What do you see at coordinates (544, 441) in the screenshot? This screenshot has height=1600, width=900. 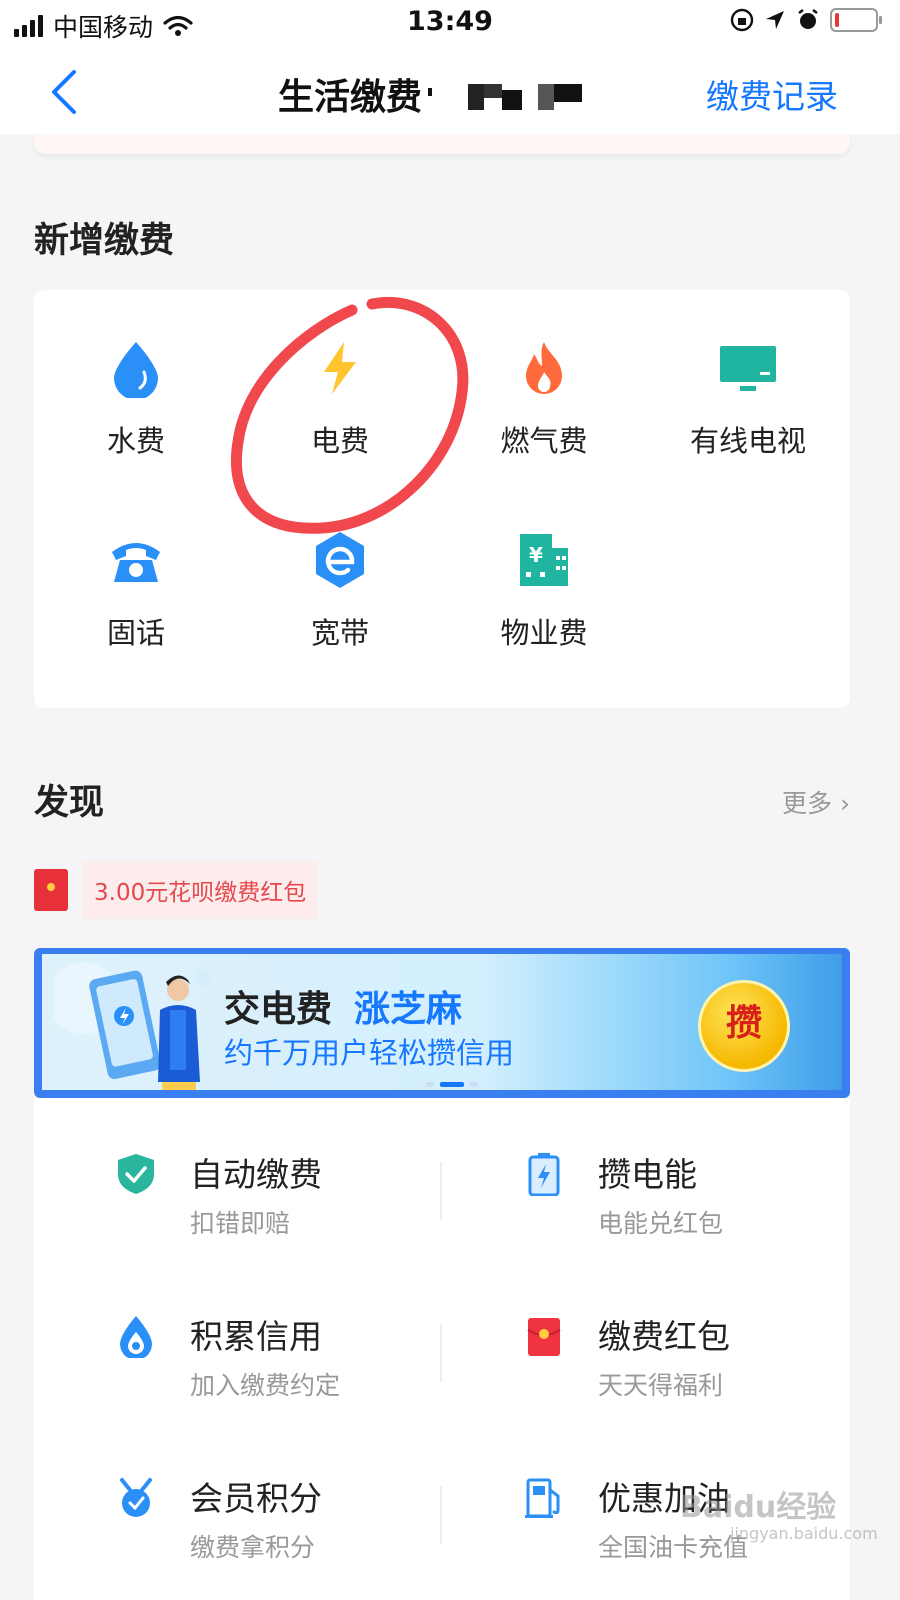 I see `service-label: 燃气费` at bounding box center [544, 441].